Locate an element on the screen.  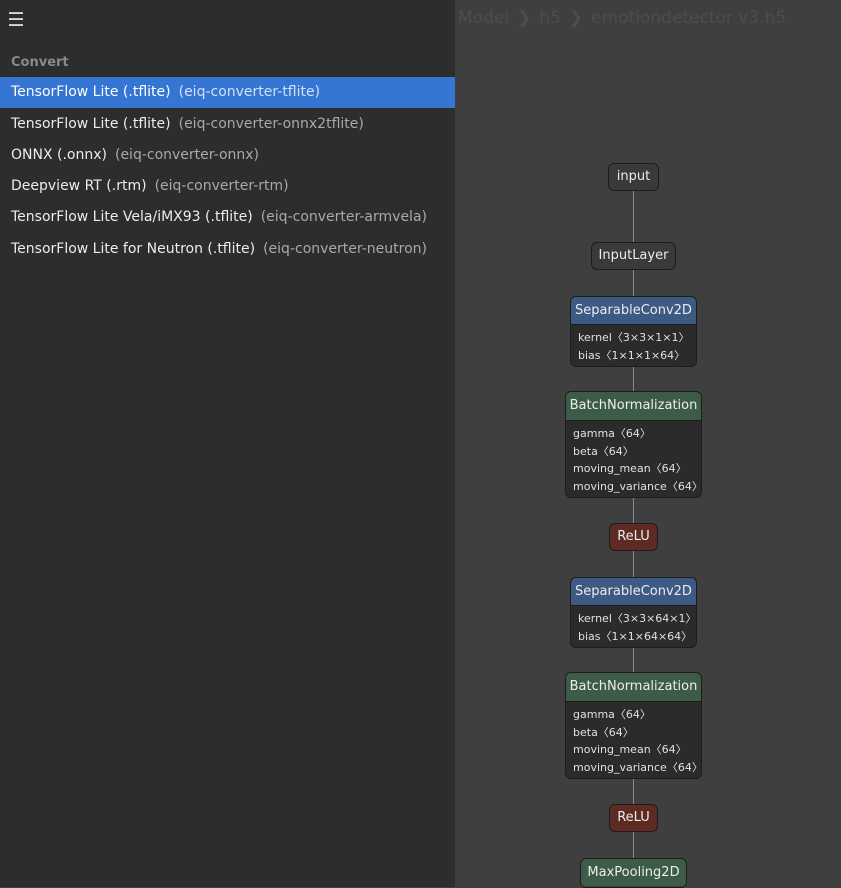
option-ident: (eiq-converter-tflite) is located at coordinates (249, 92).